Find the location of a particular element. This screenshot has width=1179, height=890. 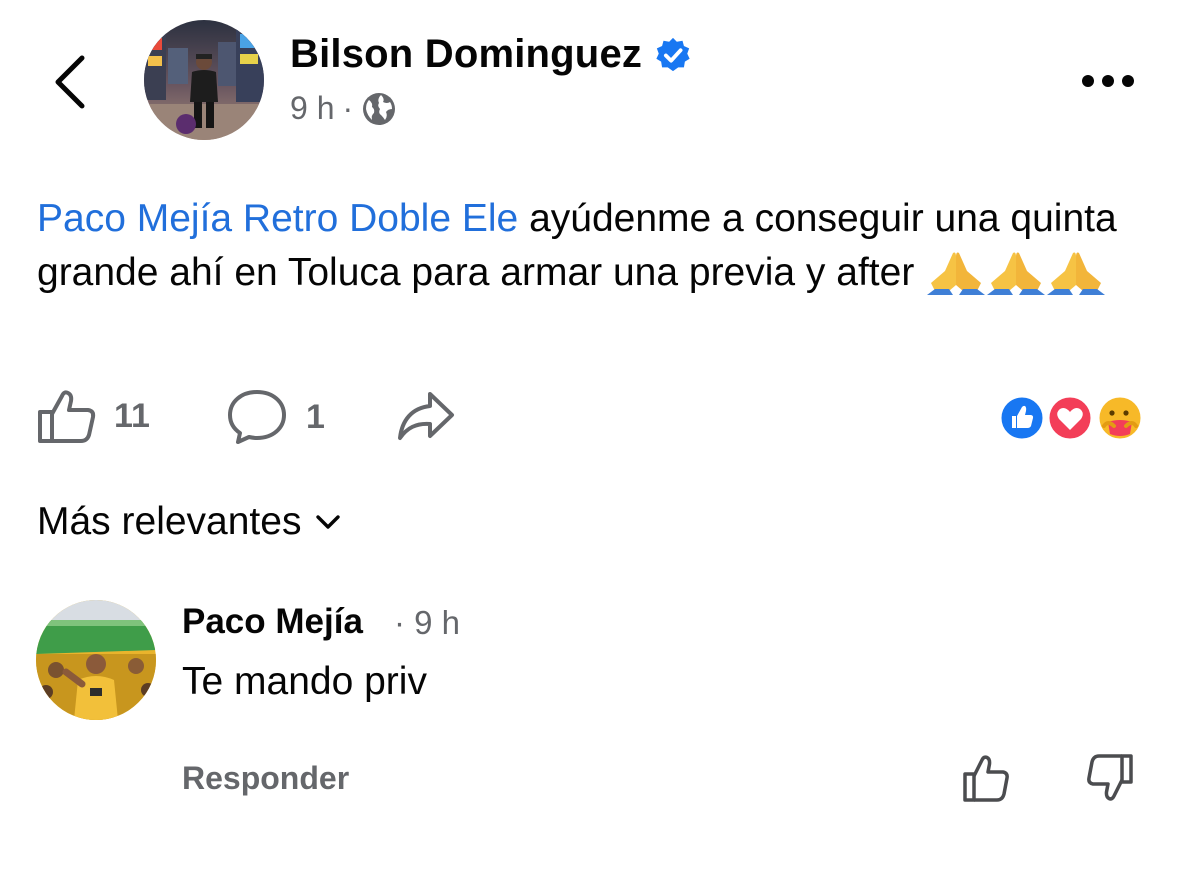

mention-link: Paco Mejía Retro Doble Ele is located at coordinates (277, 218).